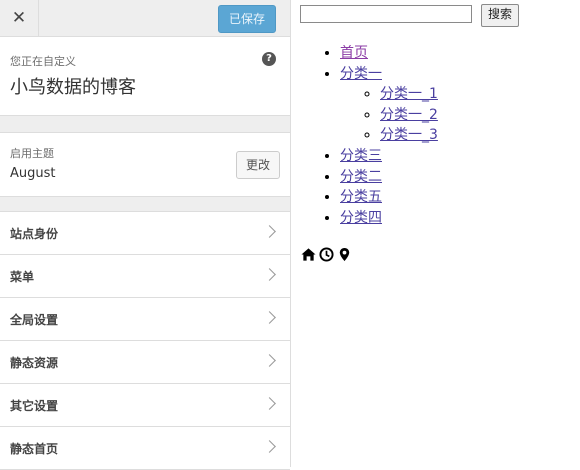 The width and height of the screenshot is (580, 470). I want to click on submenu: 分类一_1 分类一_2 分类一_3, so click(389, 115).